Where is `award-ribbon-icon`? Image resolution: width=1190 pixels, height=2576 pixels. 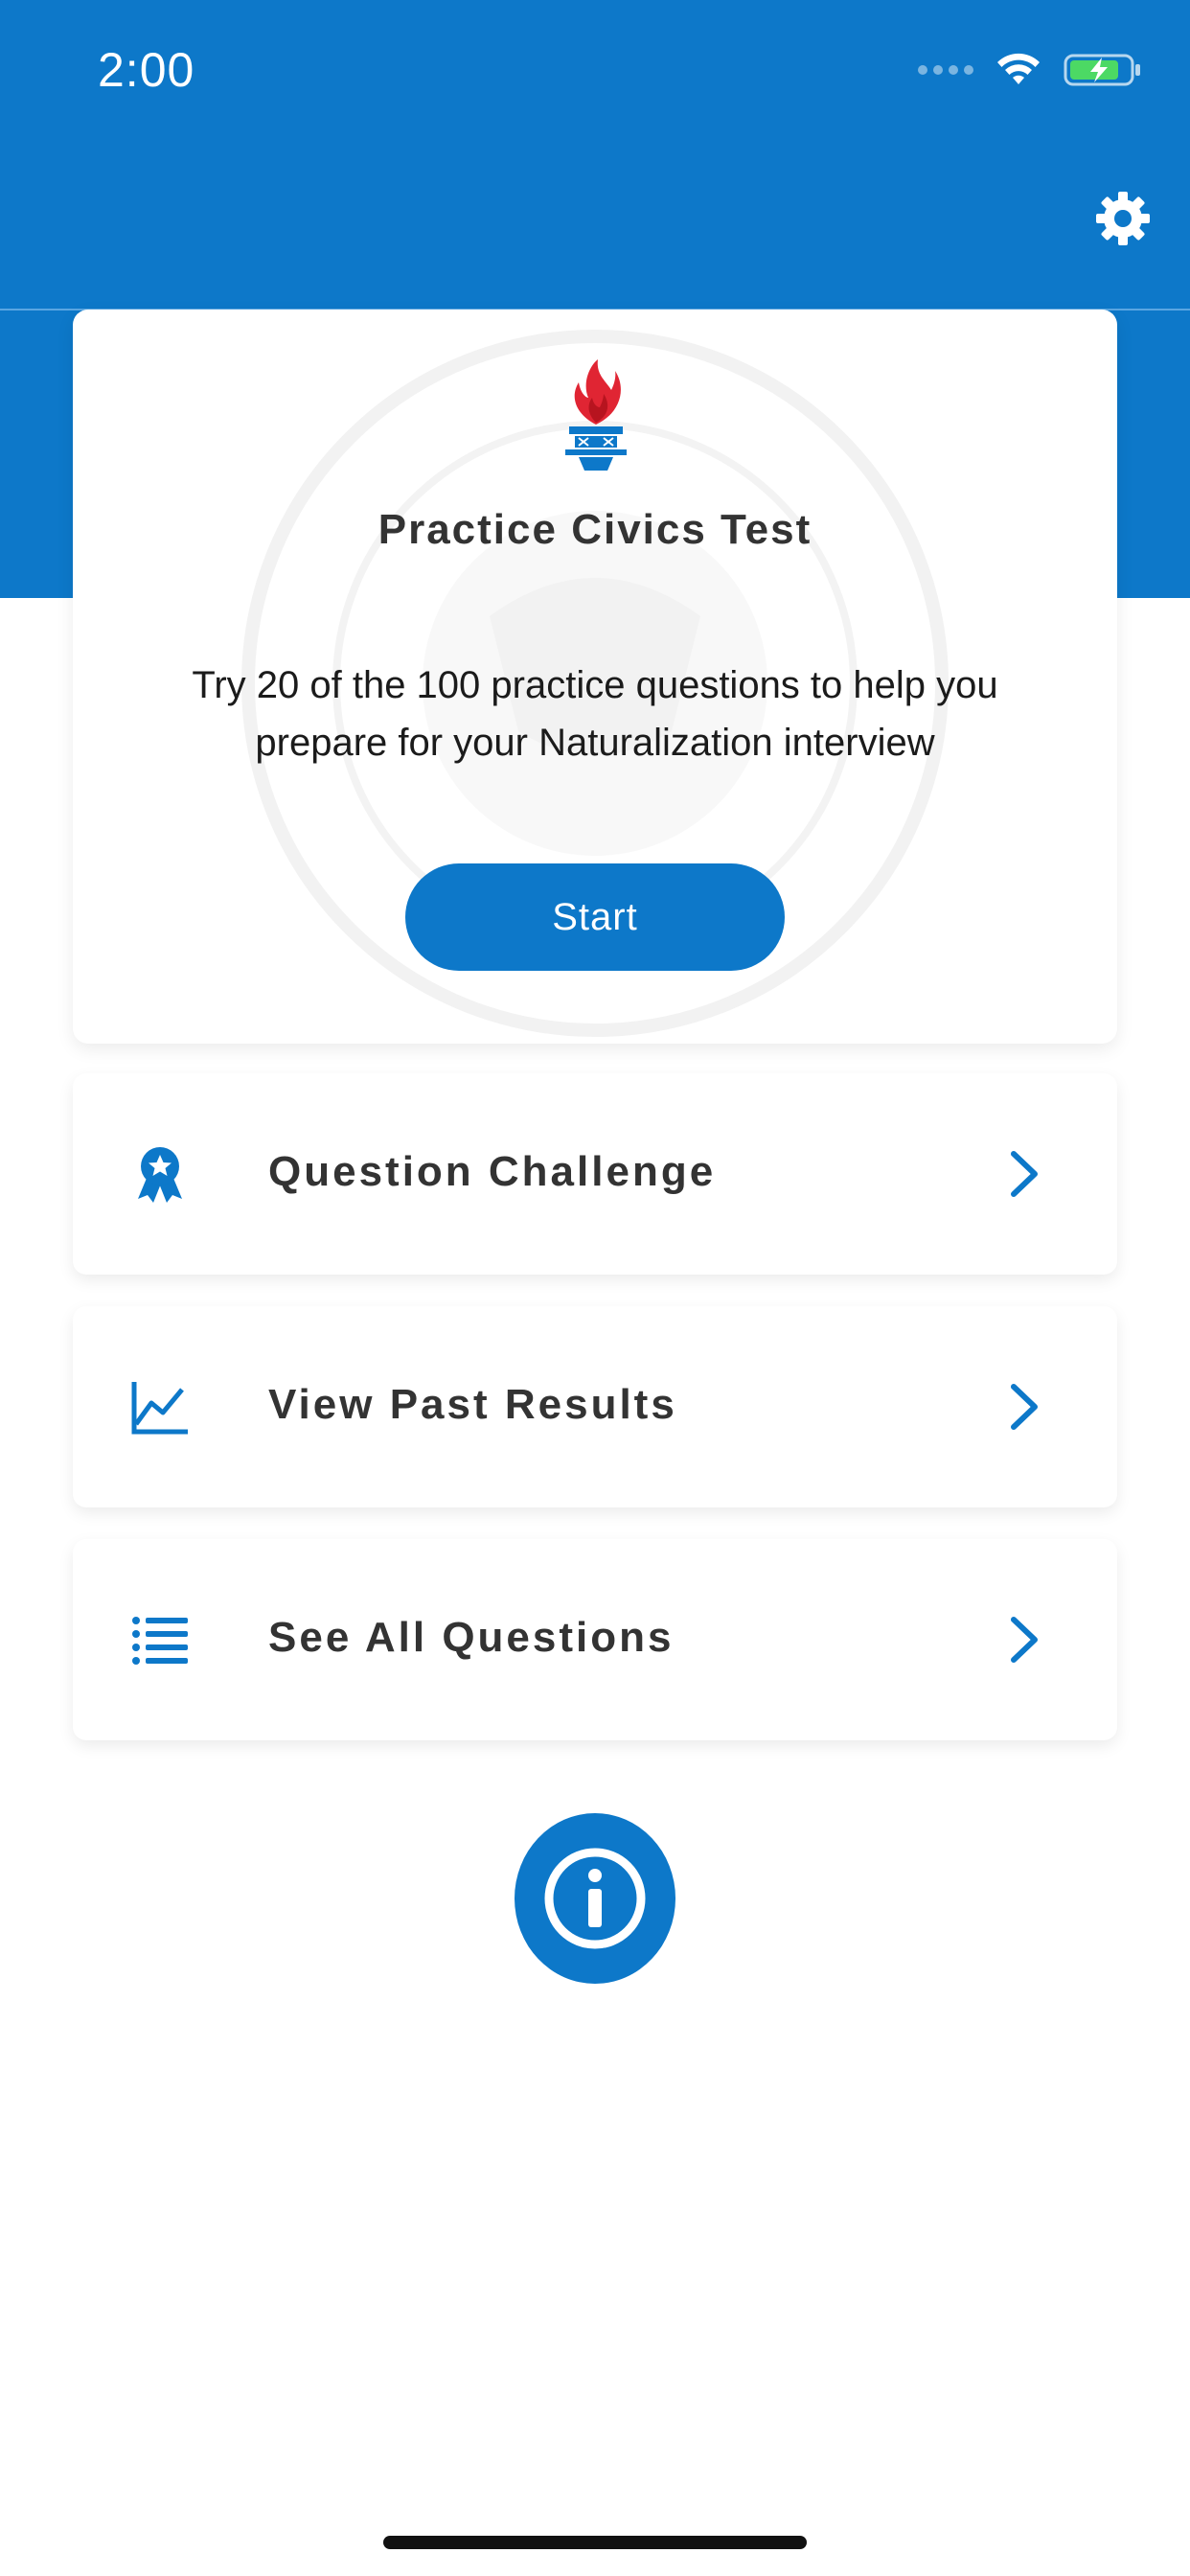 award-ribbon-icon is located at coordinates (160, 1175).